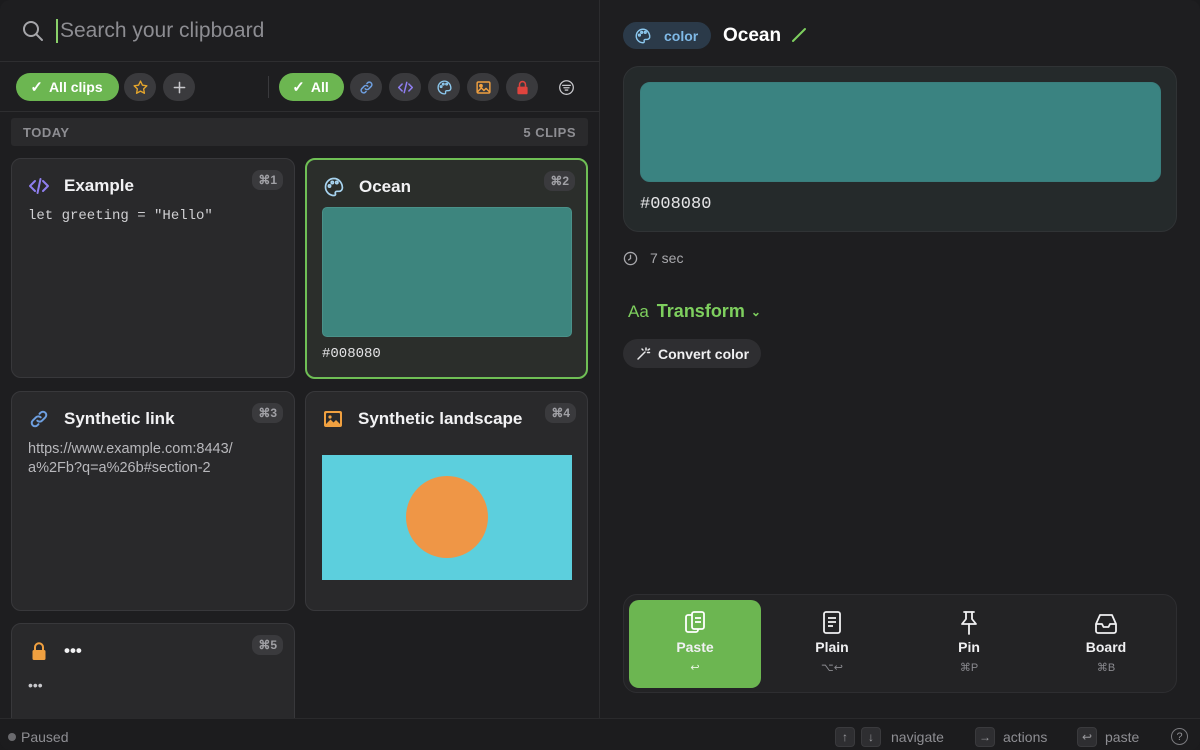  Describe the element at coordinates (752, 35) in the screenshot. I see `detail-title: Ocean` at that location.